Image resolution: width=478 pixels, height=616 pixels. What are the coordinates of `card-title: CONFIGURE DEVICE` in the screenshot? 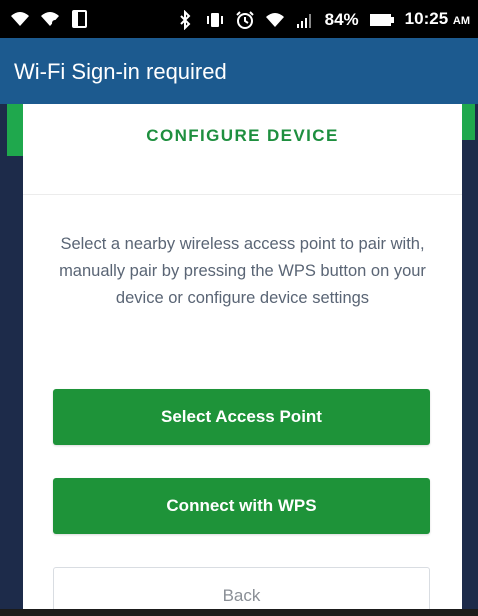 It's located at (242, 135).